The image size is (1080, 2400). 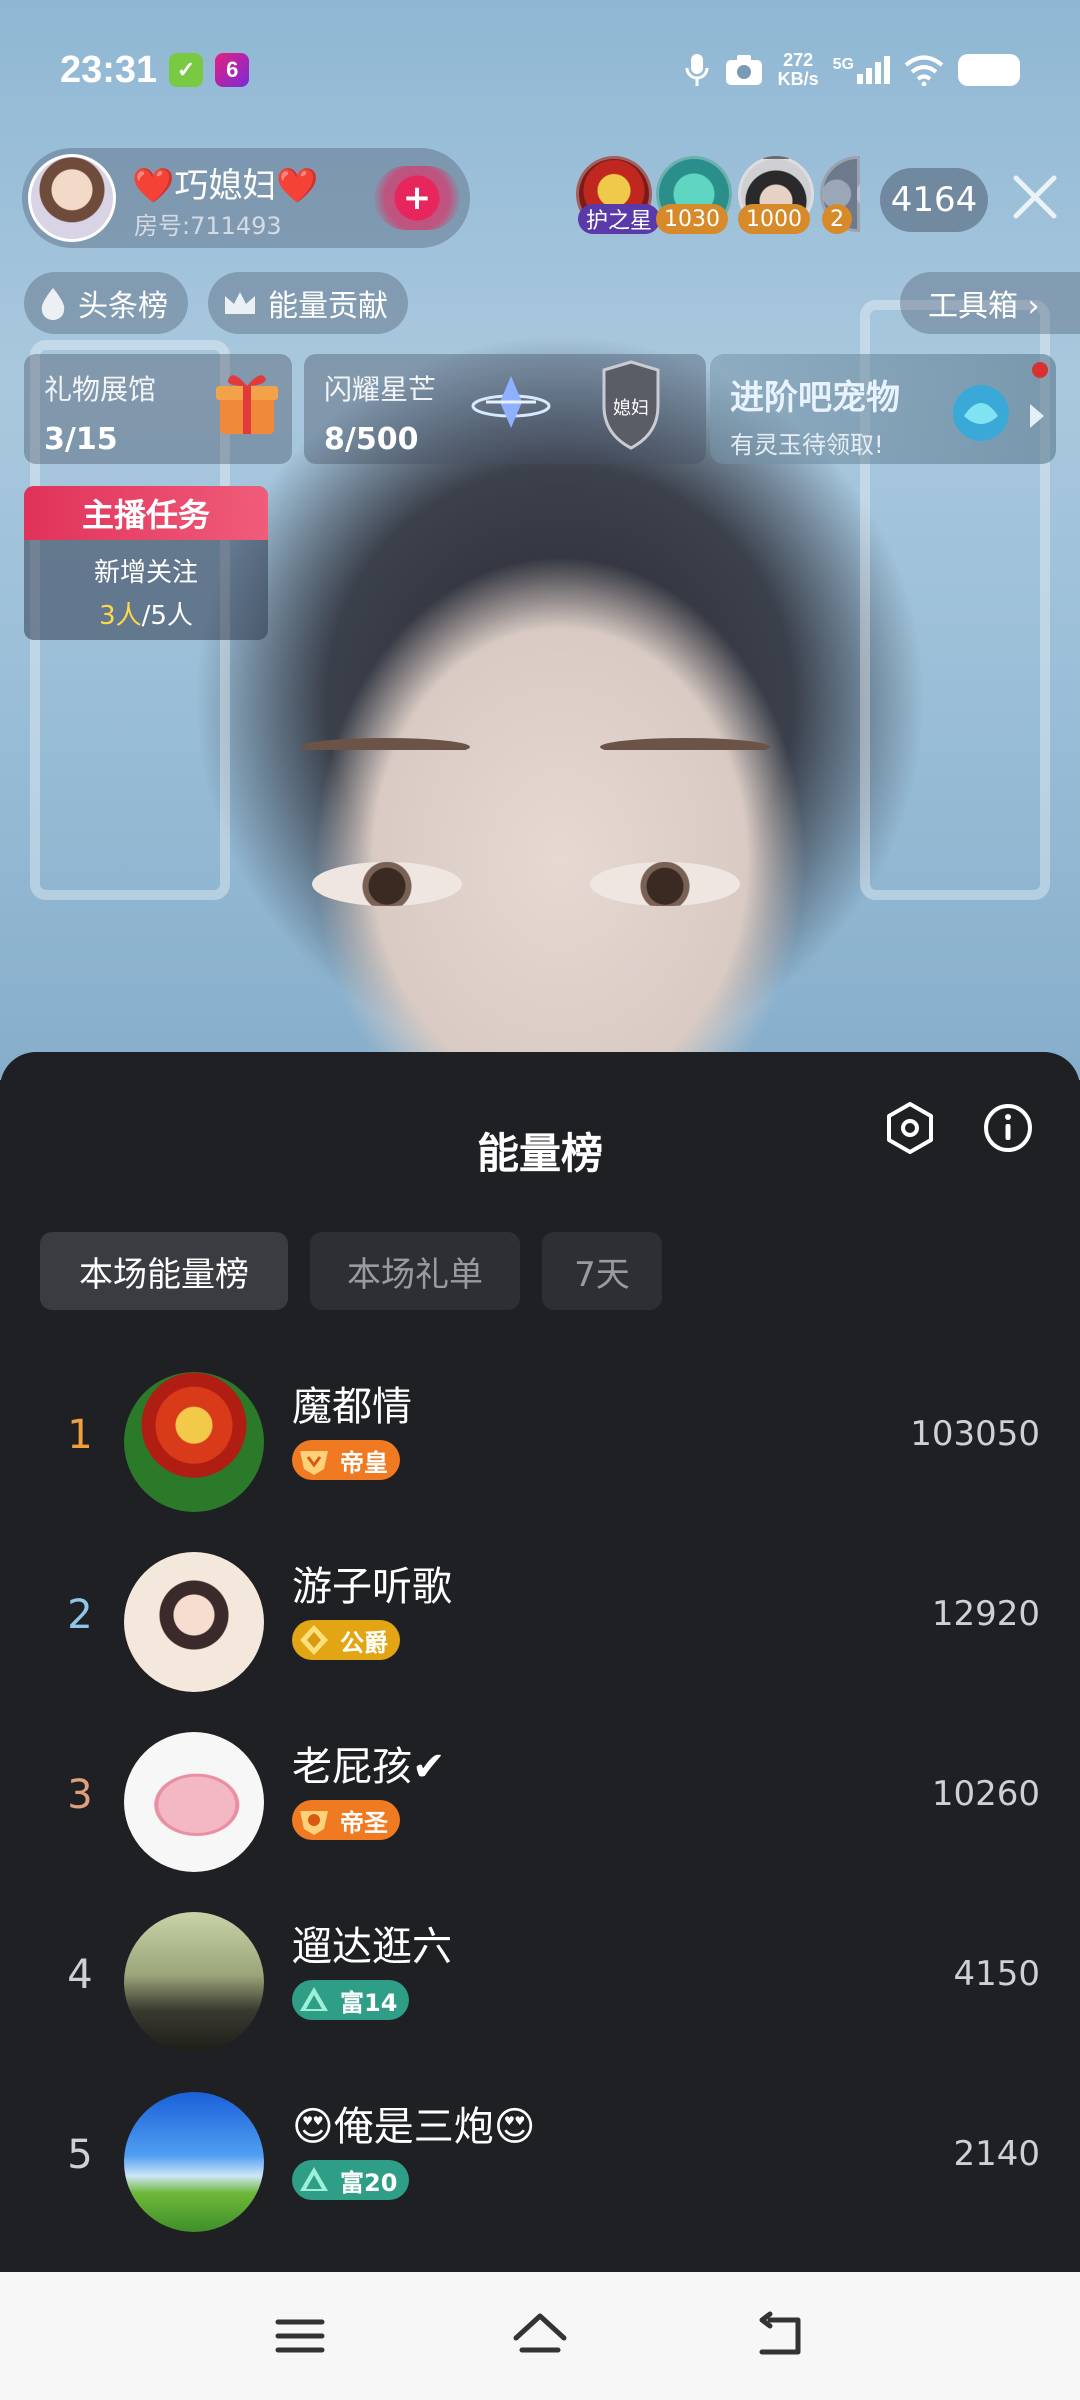 What do you see at coordinates (511, 402) in the screenshot?
I see `crystal-badge-icon` at bounding box center [511, 402].